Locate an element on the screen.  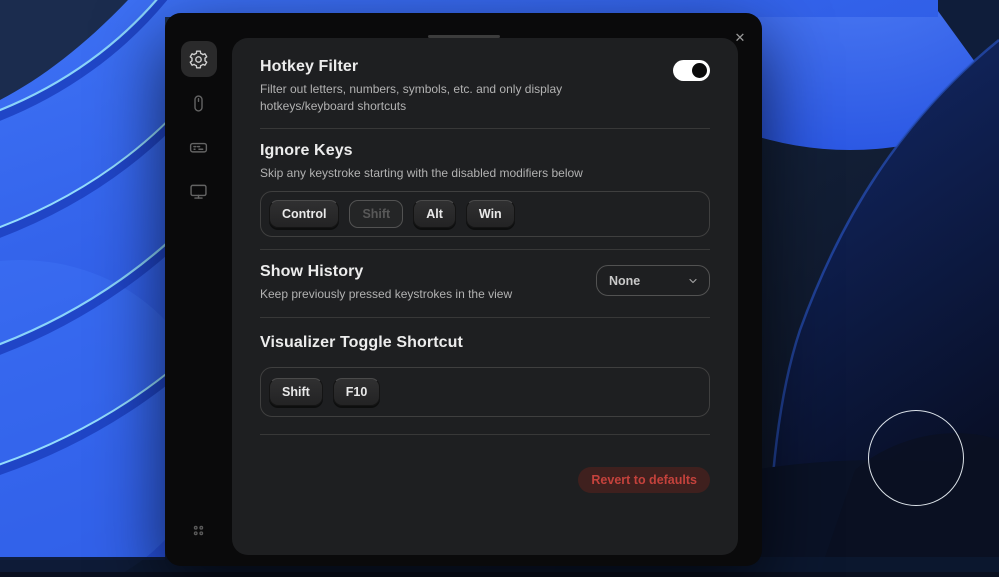
revert-to-defaults-button: Revert to defaults is located at coordinates (644, 479).